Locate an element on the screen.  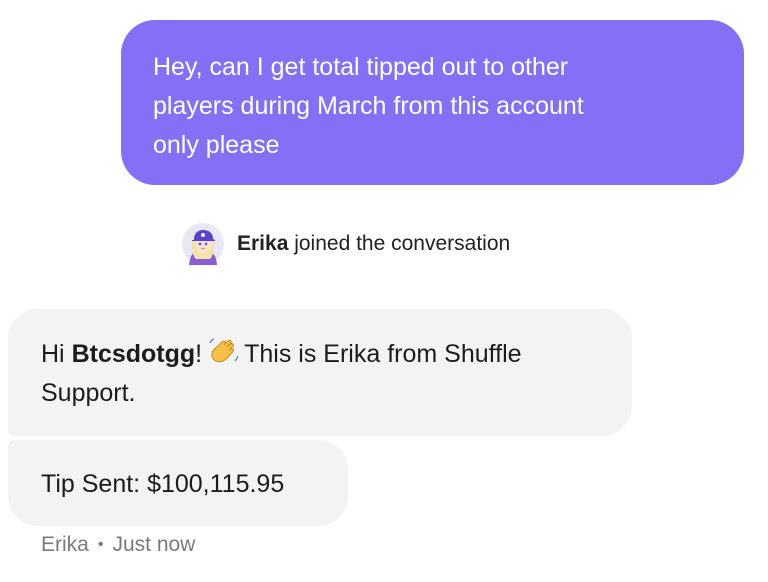
exclaim-text: ! is located at coordinates (199, 354).